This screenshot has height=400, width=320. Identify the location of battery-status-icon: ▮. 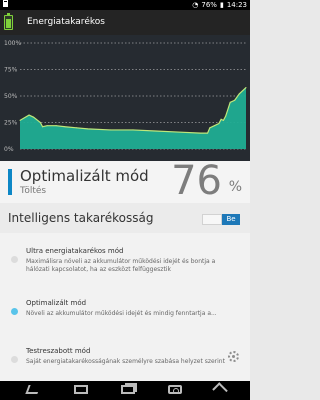
(221, 5).